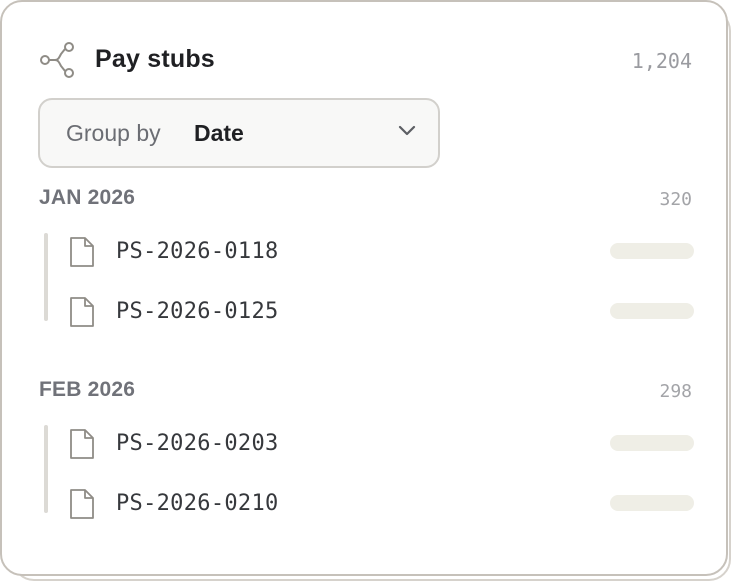  I want to click on list-item: PS-2026-0210, so click(381, 504).